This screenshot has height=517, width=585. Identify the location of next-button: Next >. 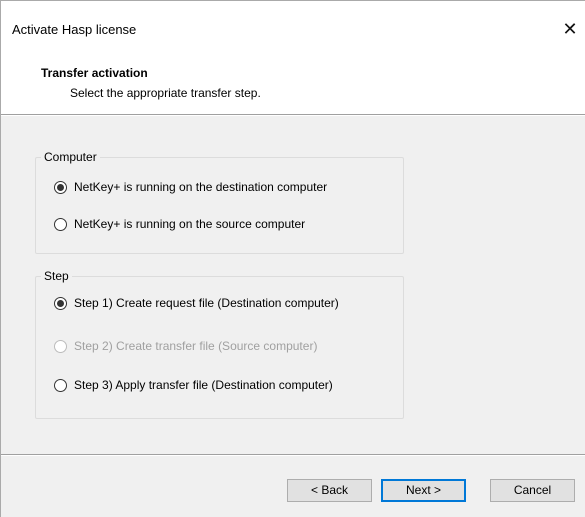
(423, 490).